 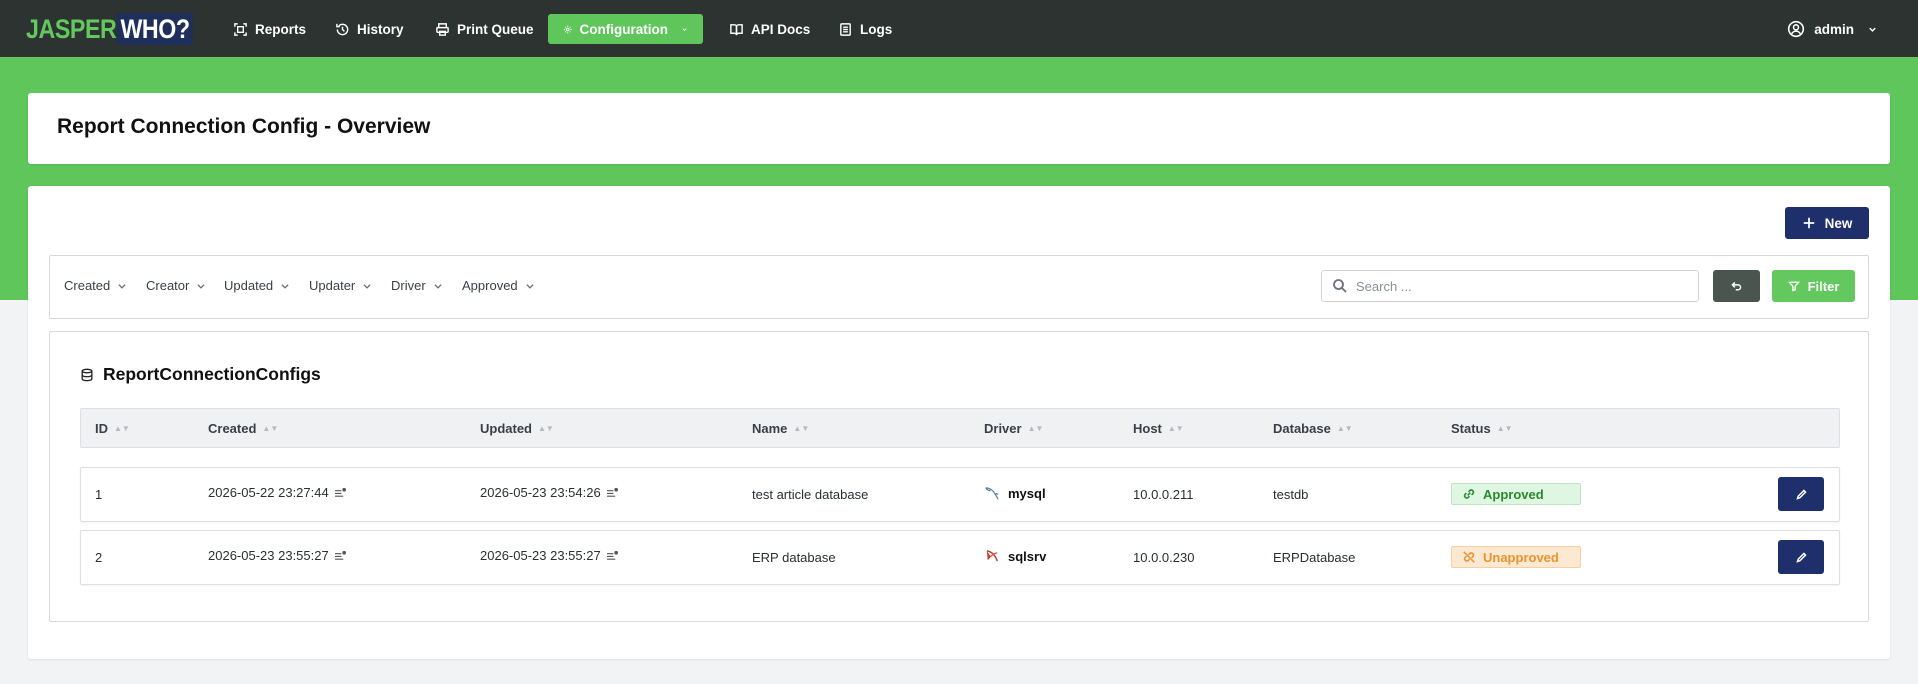 I want to click on cell-id: 2, so click(x=99, y=557).